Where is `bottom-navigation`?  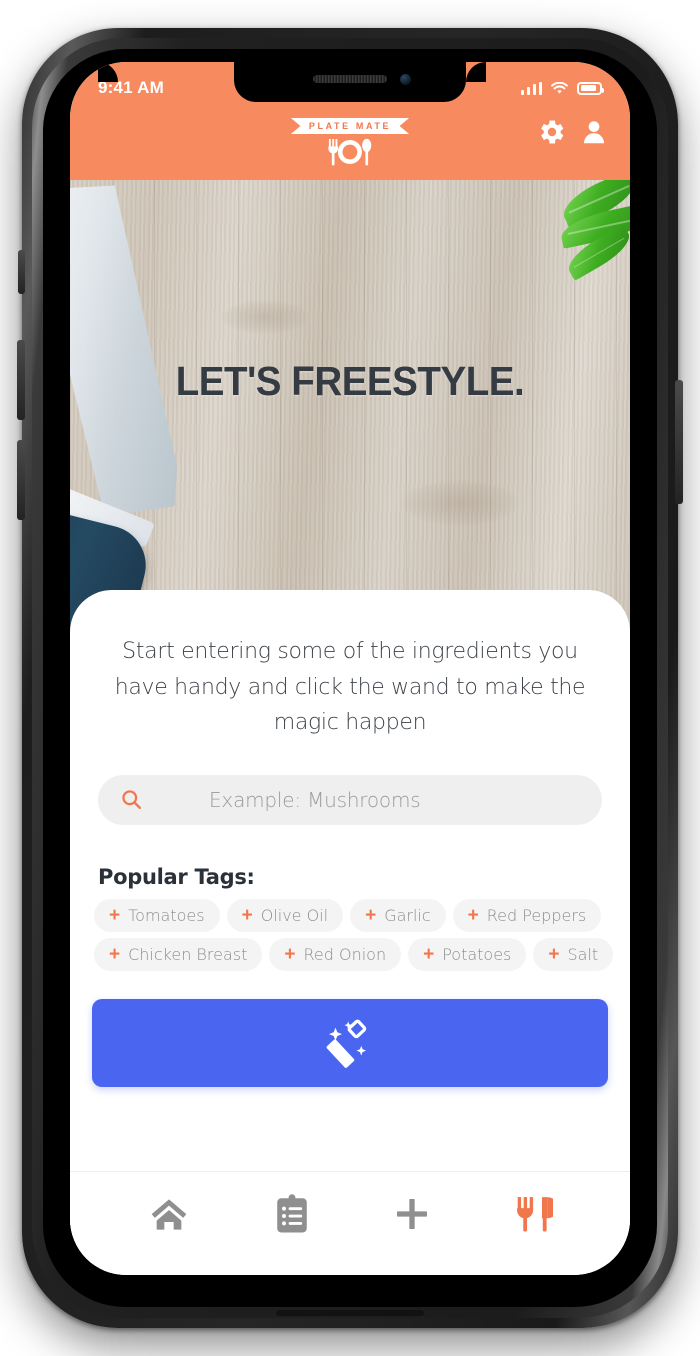
bottom-navigation is located at coordinates (350, 1223).